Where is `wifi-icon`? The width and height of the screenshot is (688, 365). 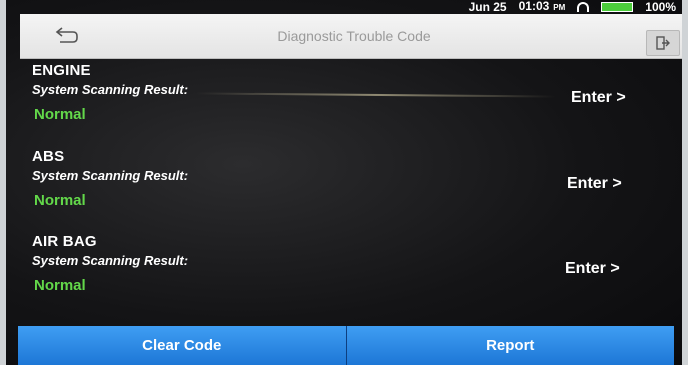 wifi-icon is located at coordinates (583, 7).